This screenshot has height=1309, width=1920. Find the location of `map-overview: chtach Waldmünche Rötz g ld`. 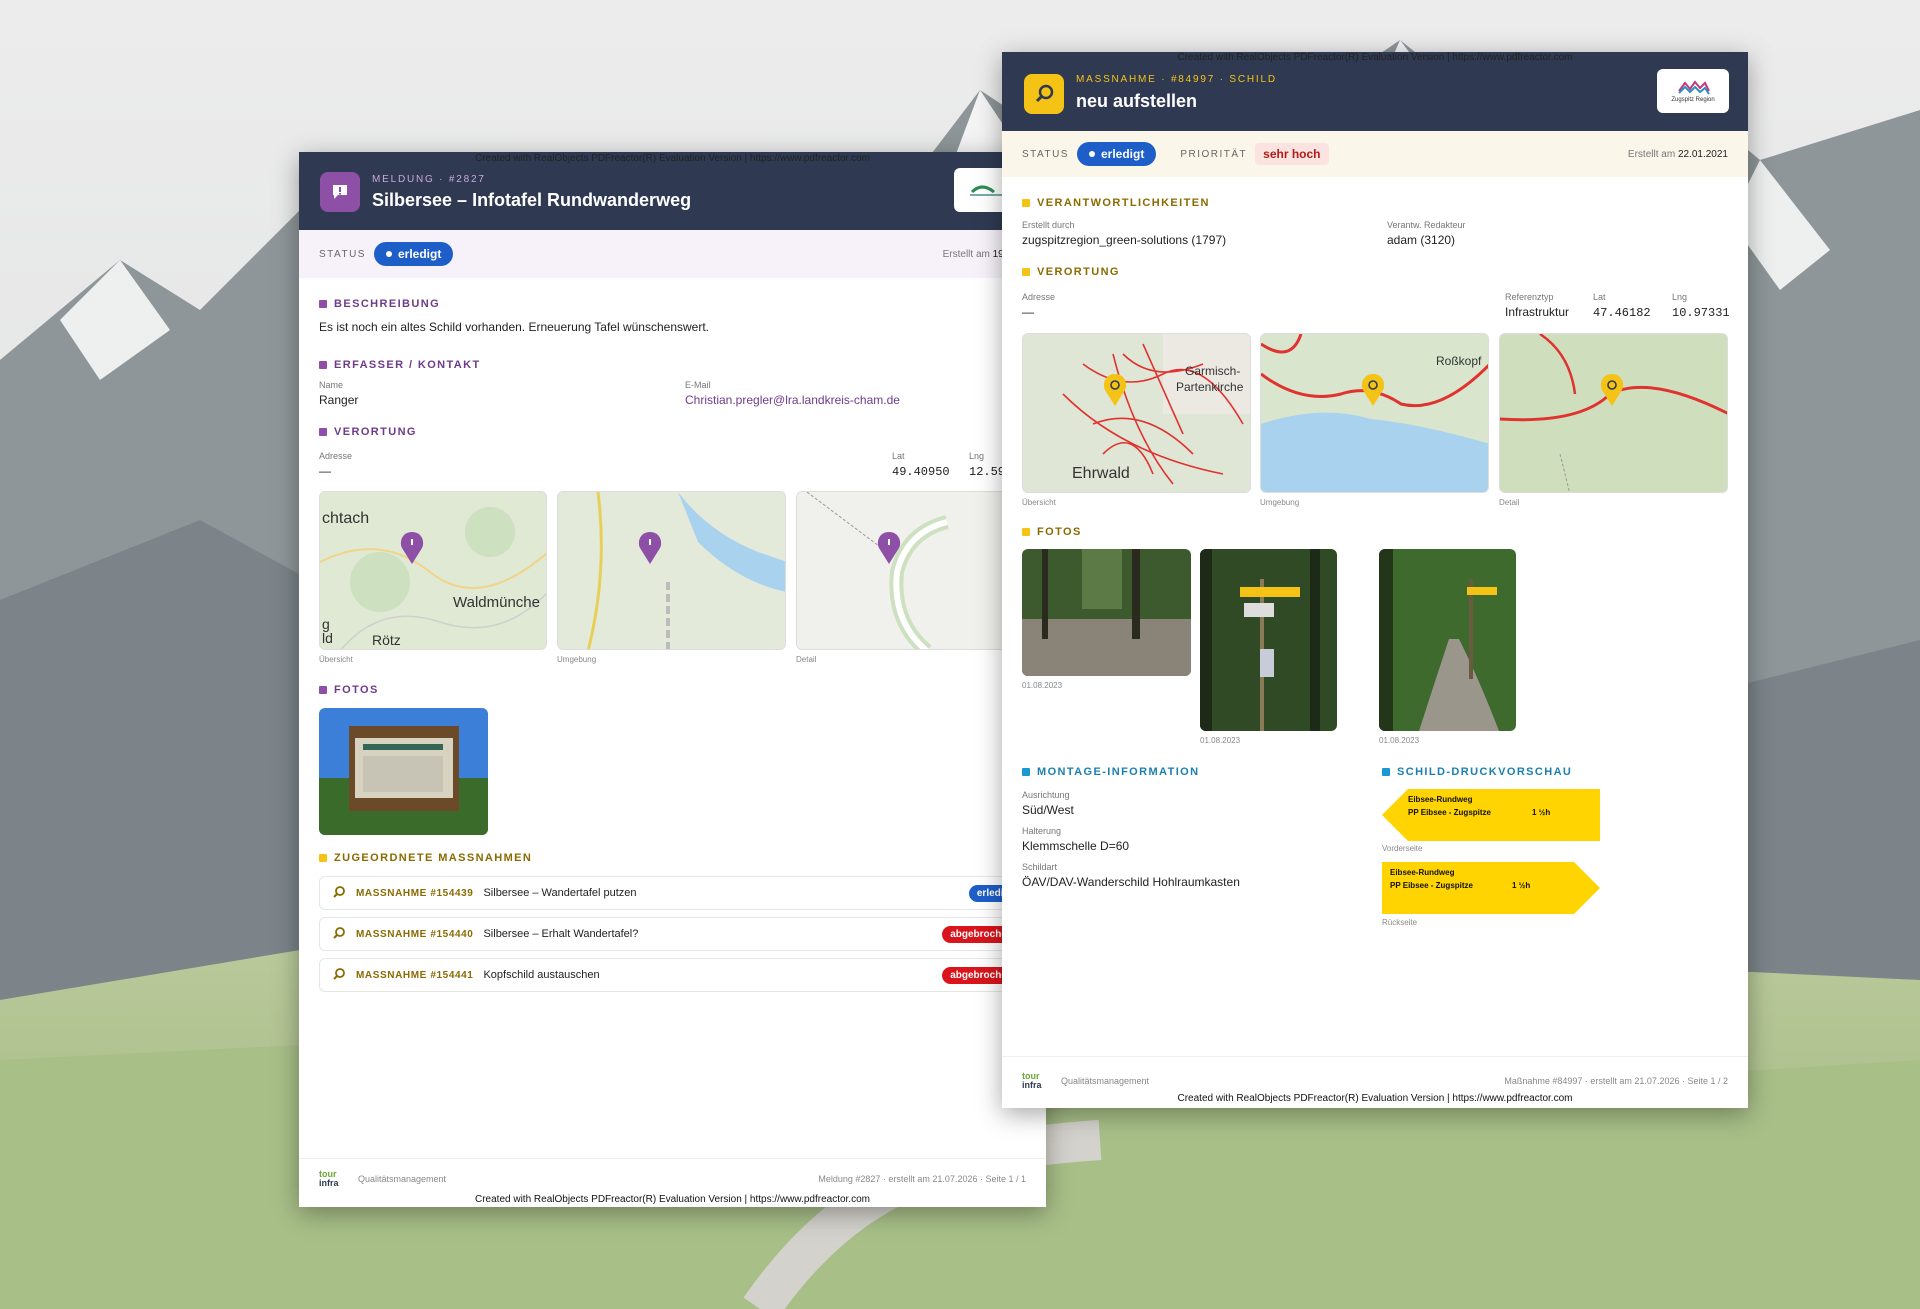

map-overview: chtach Waldmünche Rötz g ld is located at coordinates (433, 570).